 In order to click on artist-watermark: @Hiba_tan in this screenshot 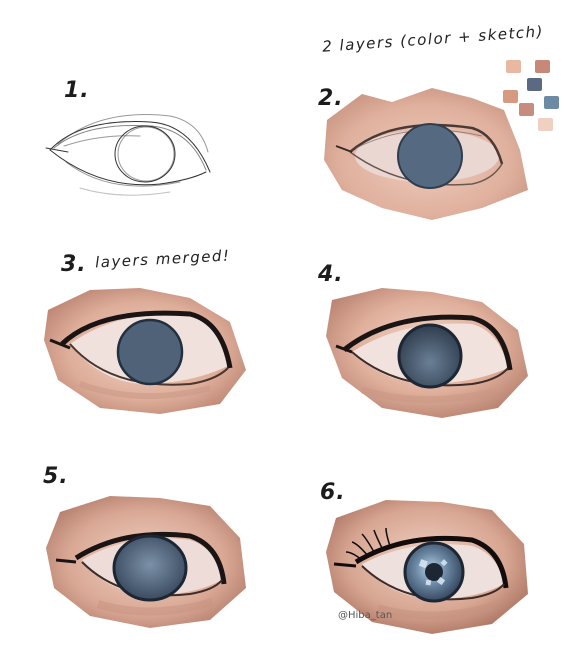, I will do `click(365, 615)`.